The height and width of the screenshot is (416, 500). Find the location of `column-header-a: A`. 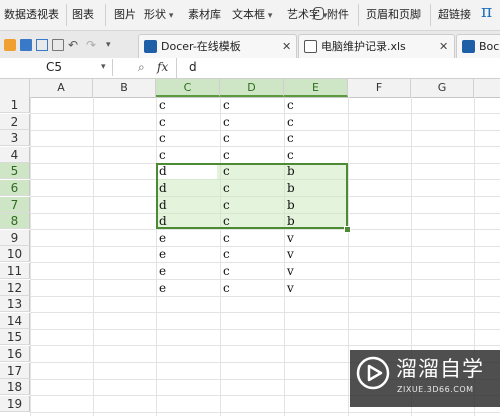

column-header-a: A is located at coordinates (61, 88).